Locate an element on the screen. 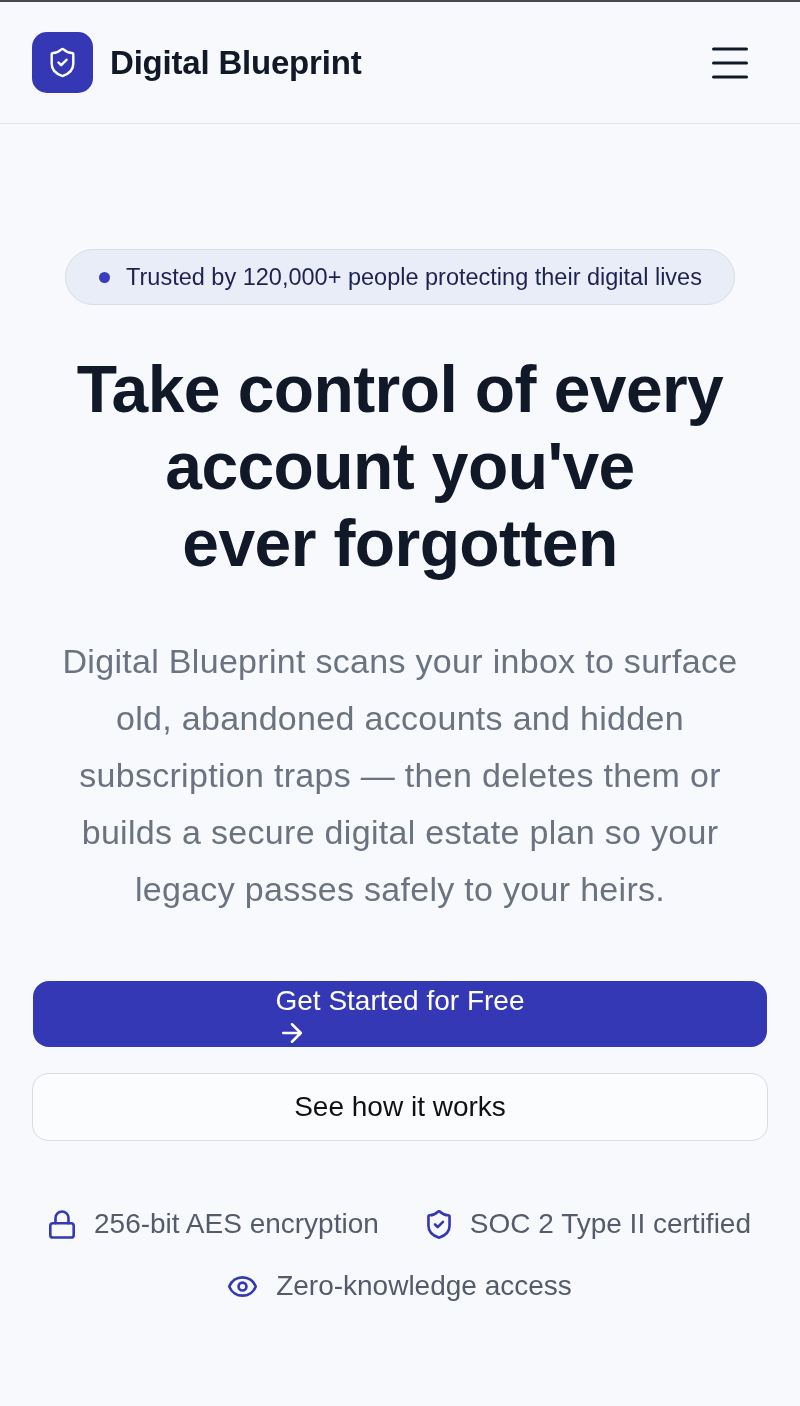  shield-check-icon is located at coordinates (438, 1224).